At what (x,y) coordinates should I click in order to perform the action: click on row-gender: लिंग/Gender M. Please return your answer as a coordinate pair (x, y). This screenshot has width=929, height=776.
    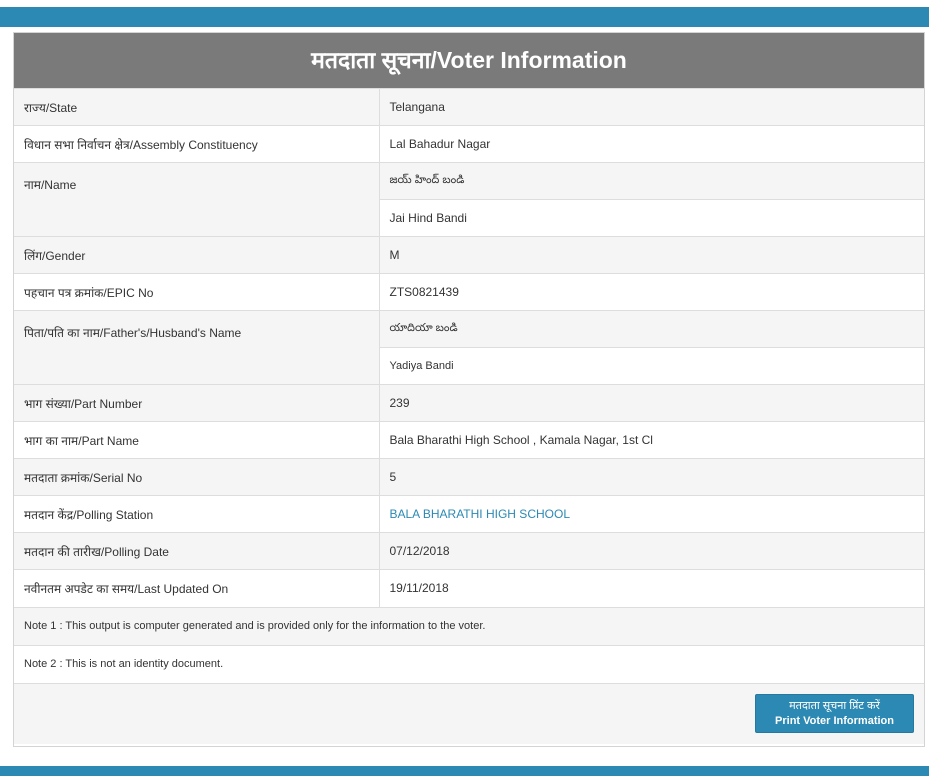
    Looking at the image, I should click on (469, 255).